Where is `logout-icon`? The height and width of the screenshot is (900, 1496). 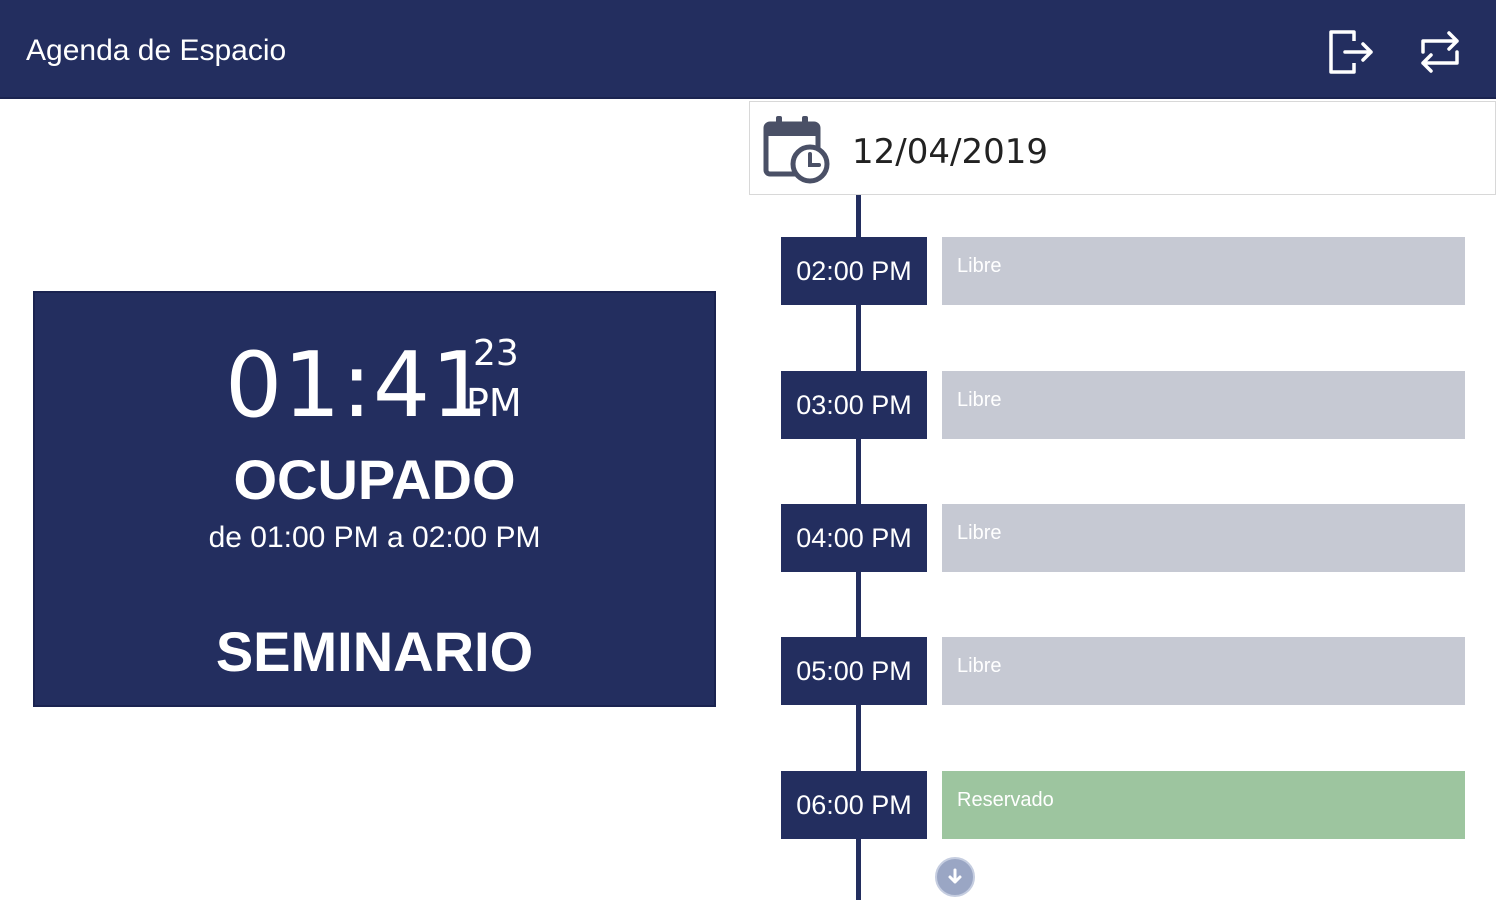
logout-icon is located at coordinates (1351, 52).